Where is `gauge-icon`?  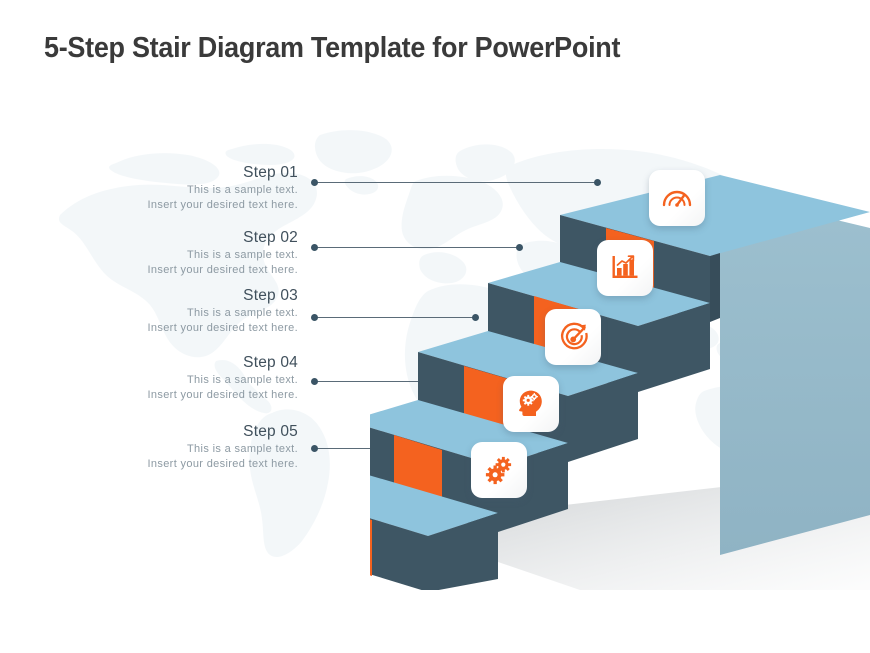
gauge-icon is located at coordinates (677, 198).